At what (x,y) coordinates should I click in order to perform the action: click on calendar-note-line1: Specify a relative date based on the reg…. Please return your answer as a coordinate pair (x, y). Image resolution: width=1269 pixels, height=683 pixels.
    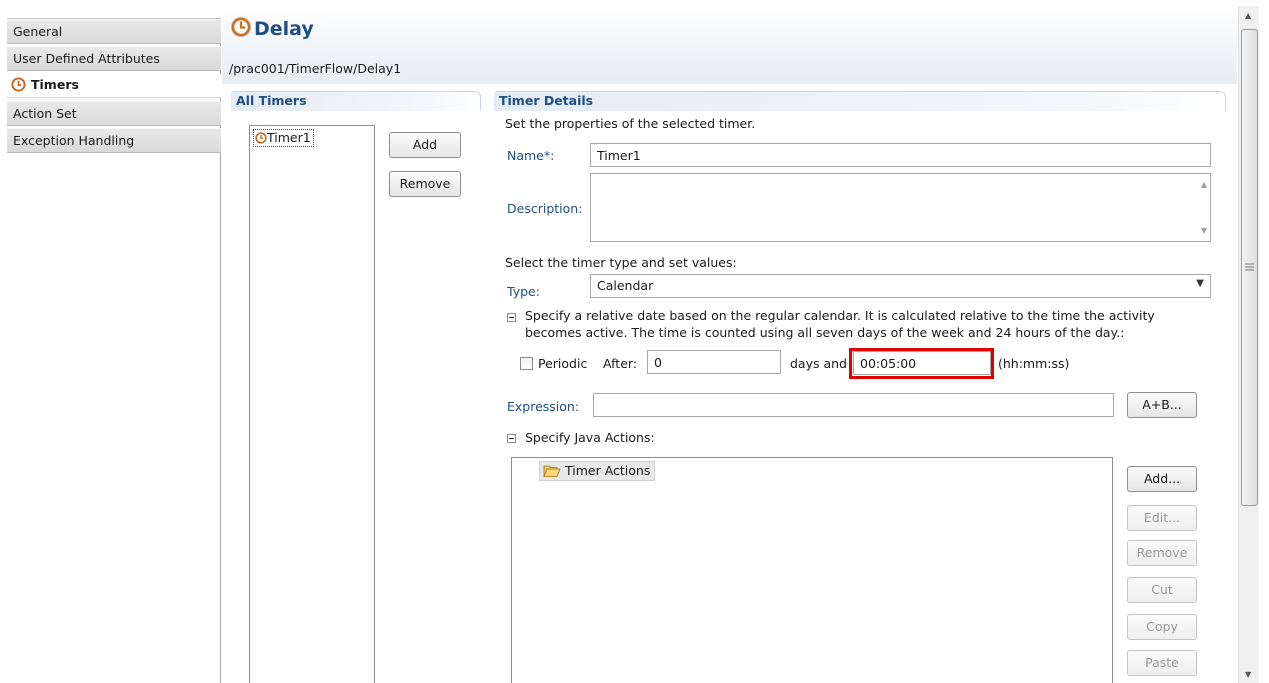
    Looking at the image, I should click on (840, 315).